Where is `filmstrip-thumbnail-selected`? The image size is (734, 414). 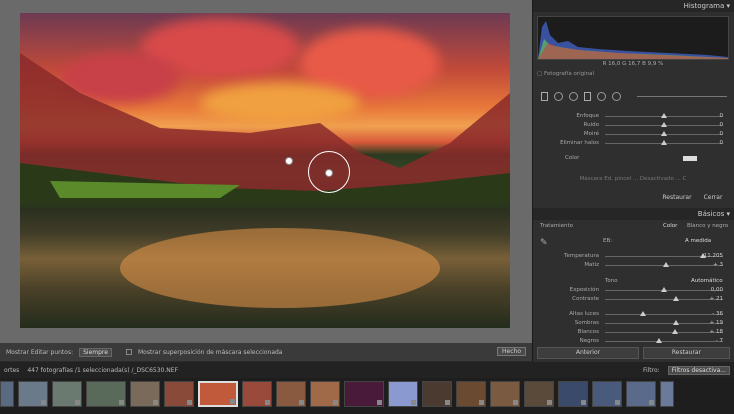
filmstrip-thumbnail-selected is located at coordinates (218, 394).